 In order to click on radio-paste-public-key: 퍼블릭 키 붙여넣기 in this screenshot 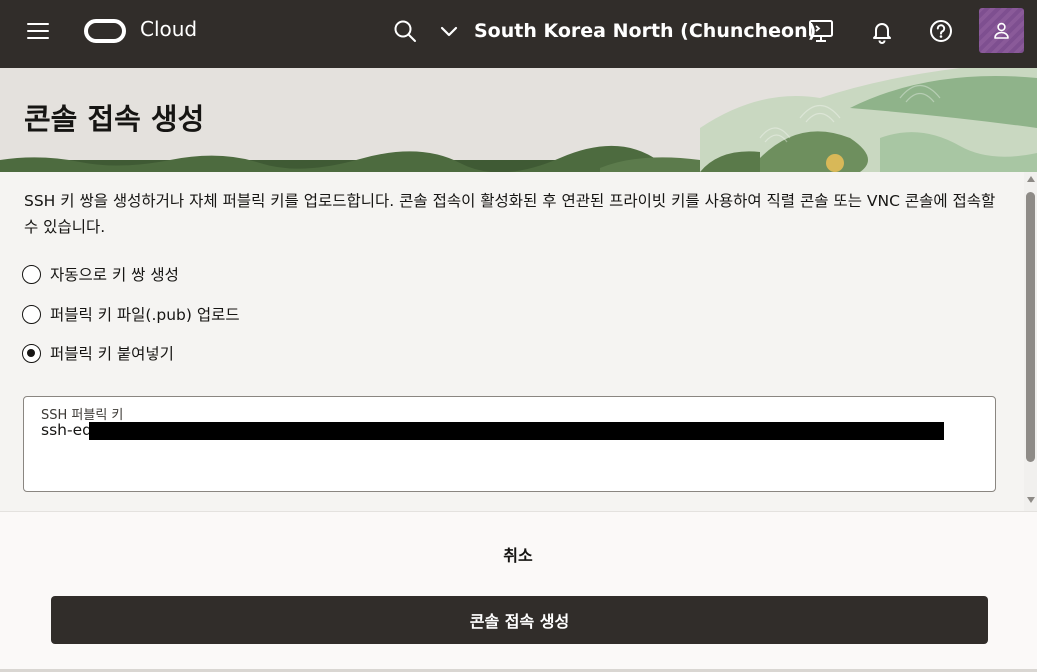, I will do `click(98, 353)`.